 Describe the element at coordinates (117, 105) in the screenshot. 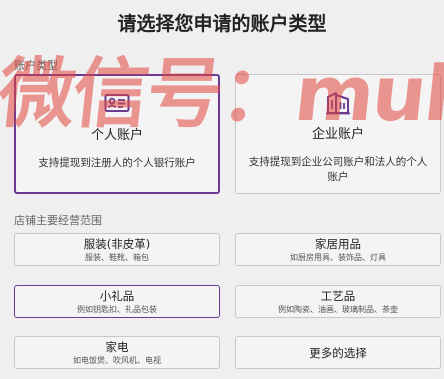

I see `id-card-icon` at that location.